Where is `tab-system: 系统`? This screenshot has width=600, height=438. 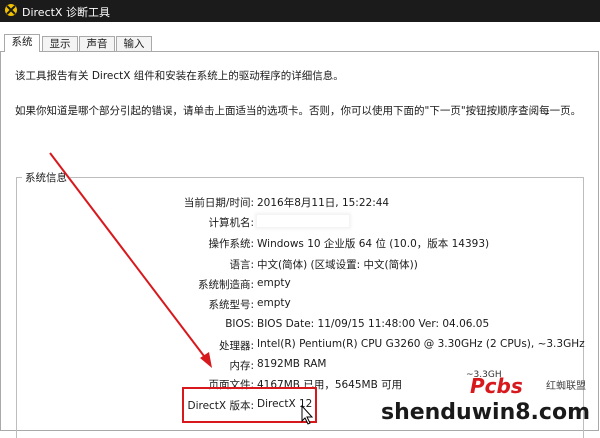 tab-system: 系统 is located at coordinates (22, 43).